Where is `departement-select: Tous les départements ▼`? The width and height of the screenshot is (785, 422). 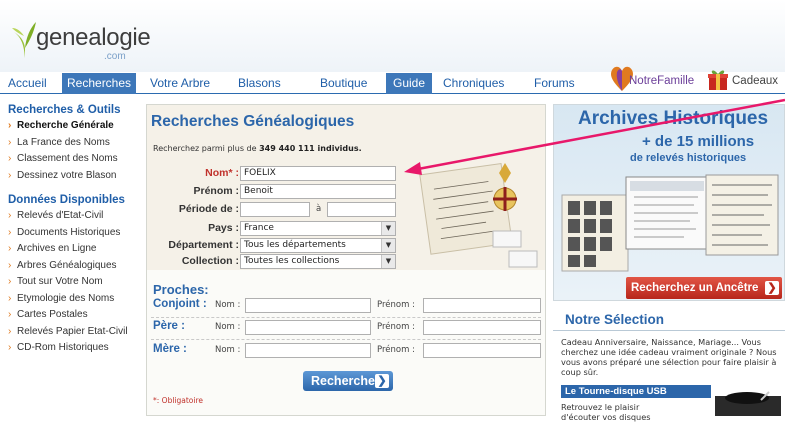
departement-select: Tous les départements ▼ is located at coordinates (318, 245).